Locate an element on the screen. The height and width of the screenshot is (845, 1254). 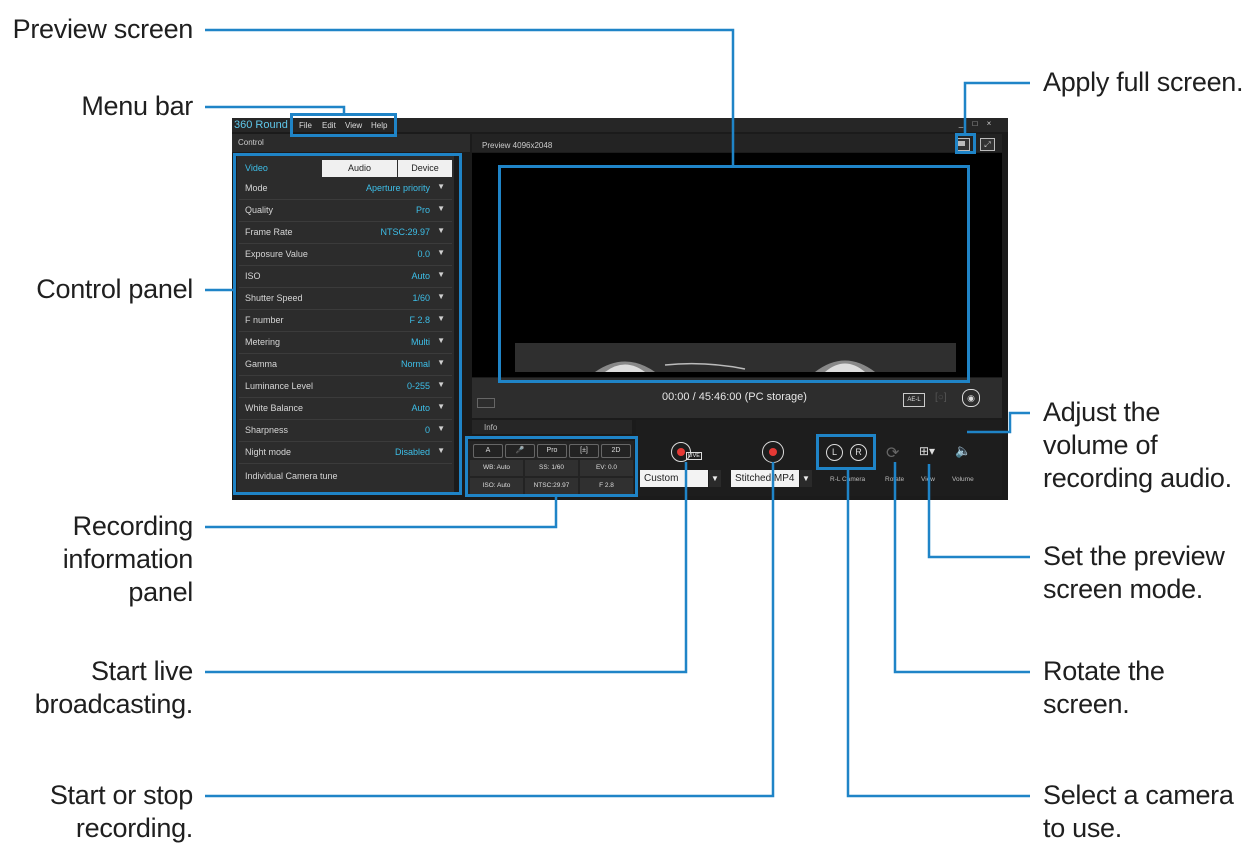
callout-line: Set the preview is located at coordinates (1134, 556).